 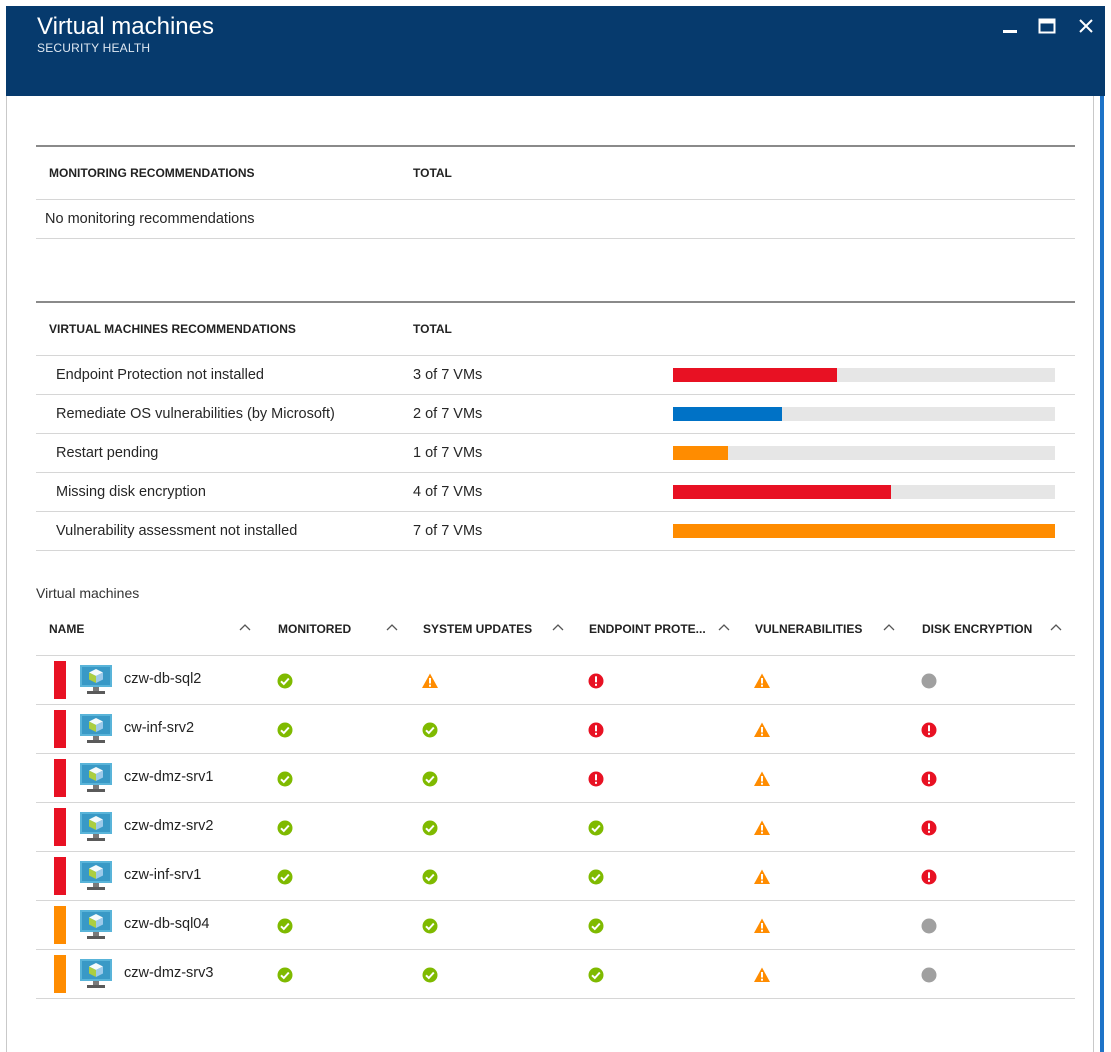 What do you see at coordinates (555, 219) in the screenshot?
I see `monitoring-empty-message: No monitoring recommendations` at bounding box center [555, 219].